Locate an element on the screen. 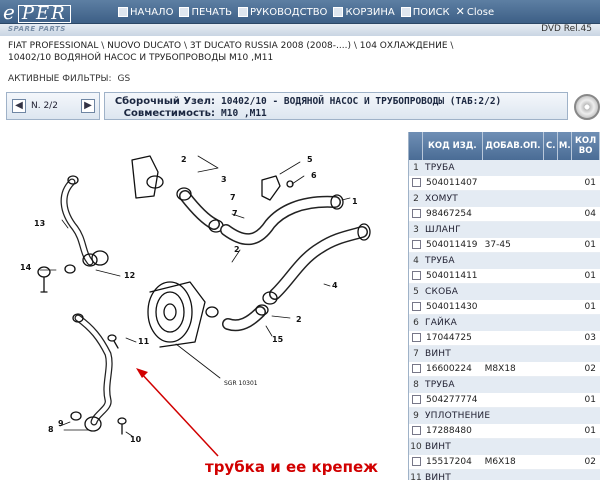  print-icon is located at coordinates (184, 12).